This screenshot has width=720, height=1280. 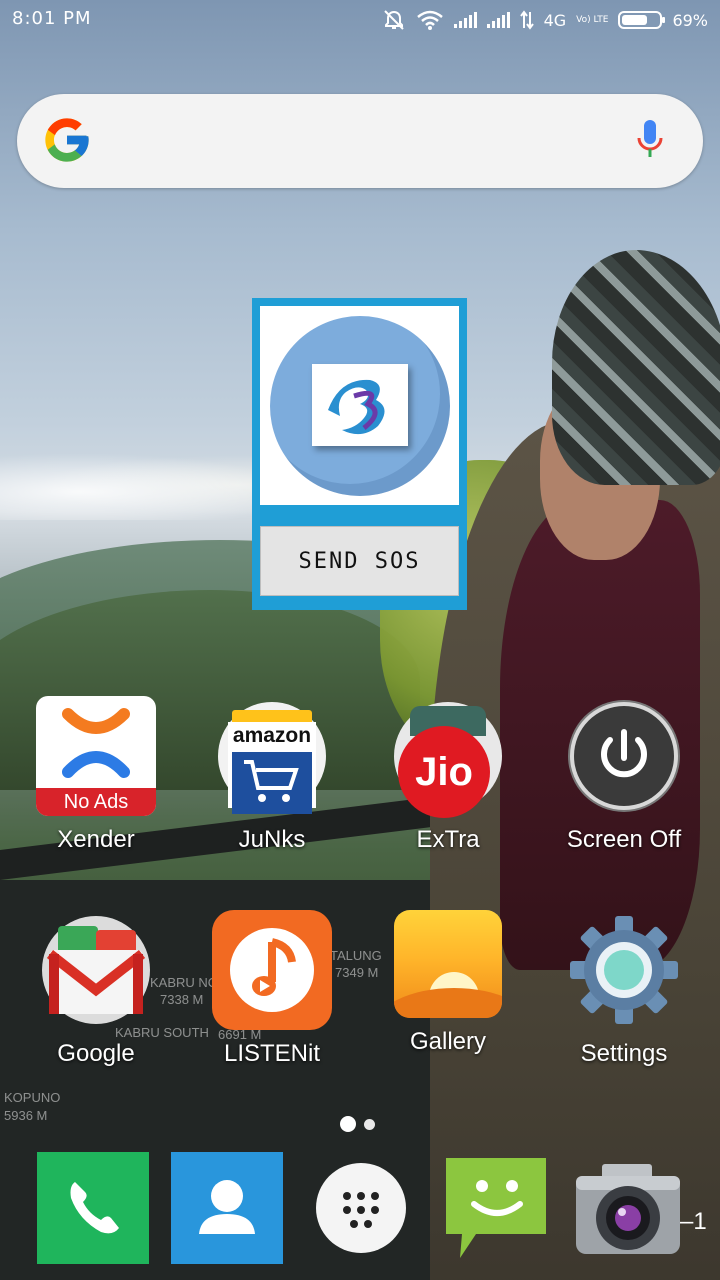 What do you see at coordinates (52, 18) in the screenshot?
I see `clock: 8:01 PM` at bounding box center [52, 18].